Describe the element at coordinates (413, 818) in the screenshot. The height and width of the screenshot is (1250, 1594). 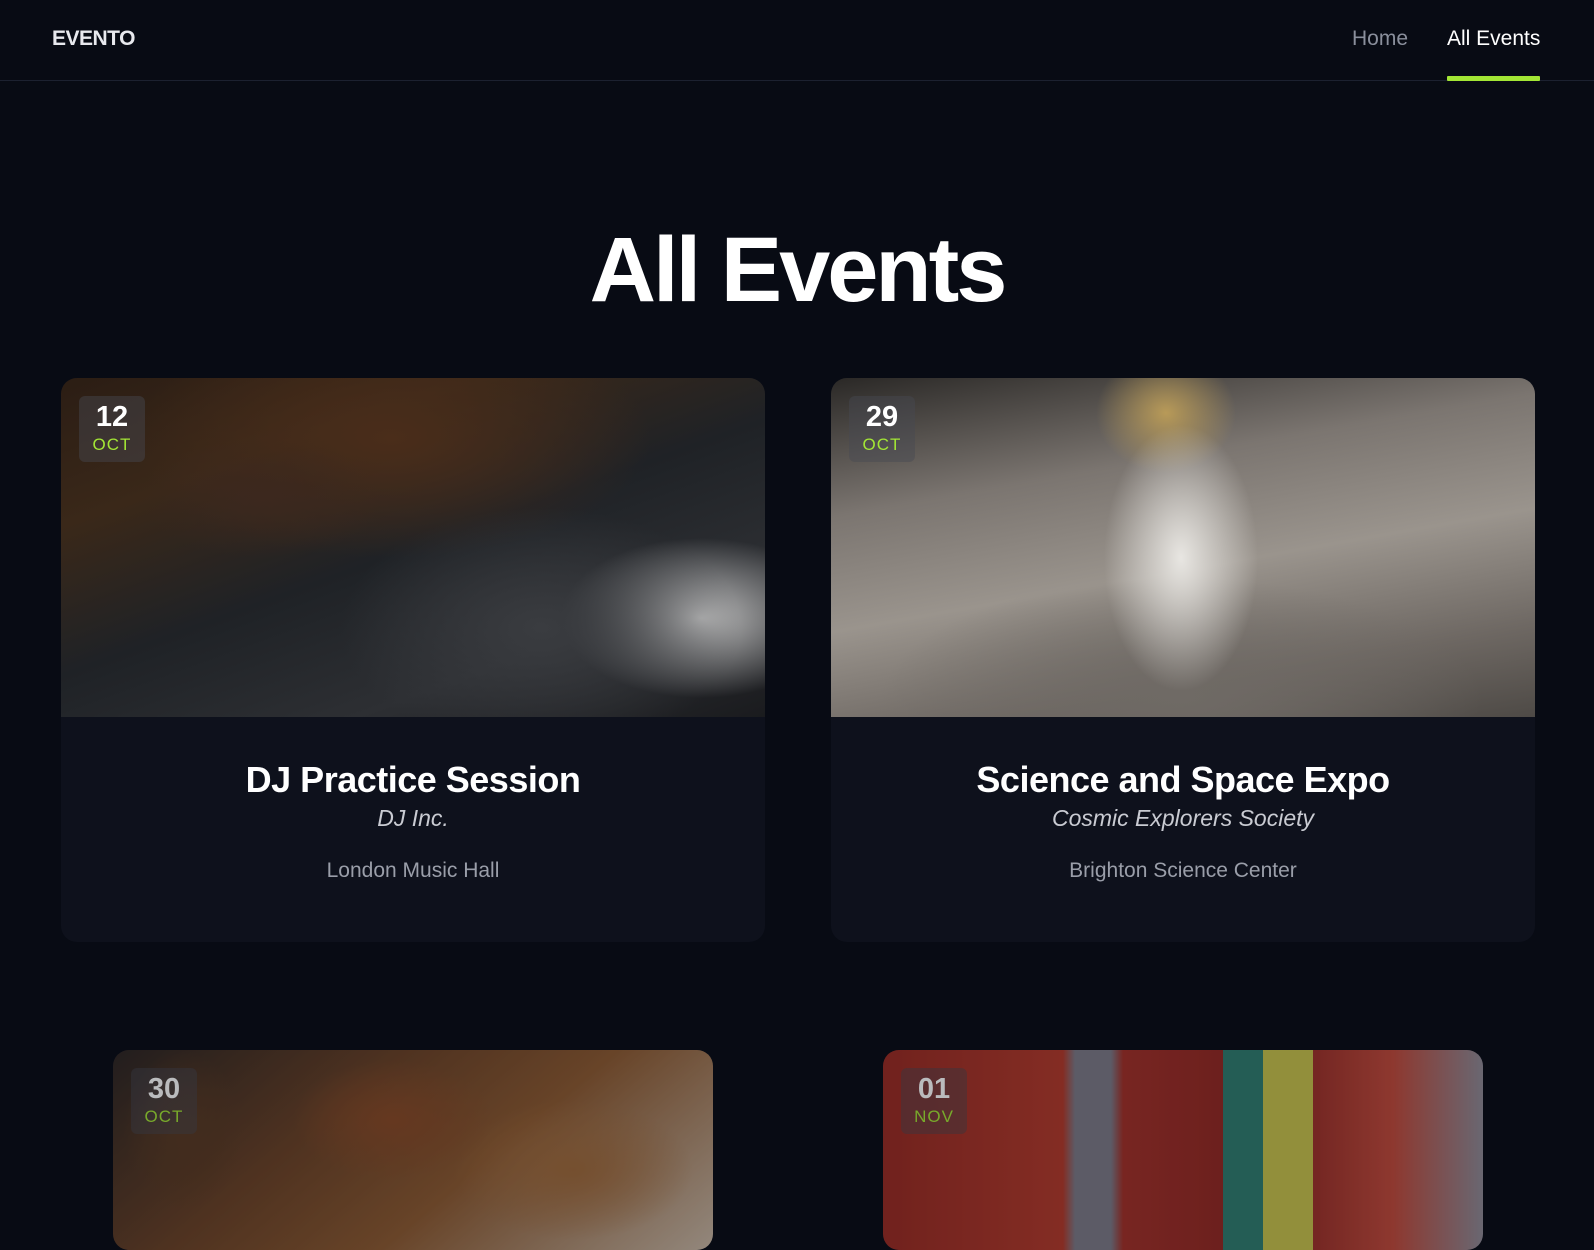
I see `event-organizer: DJ Inc.` at that location.